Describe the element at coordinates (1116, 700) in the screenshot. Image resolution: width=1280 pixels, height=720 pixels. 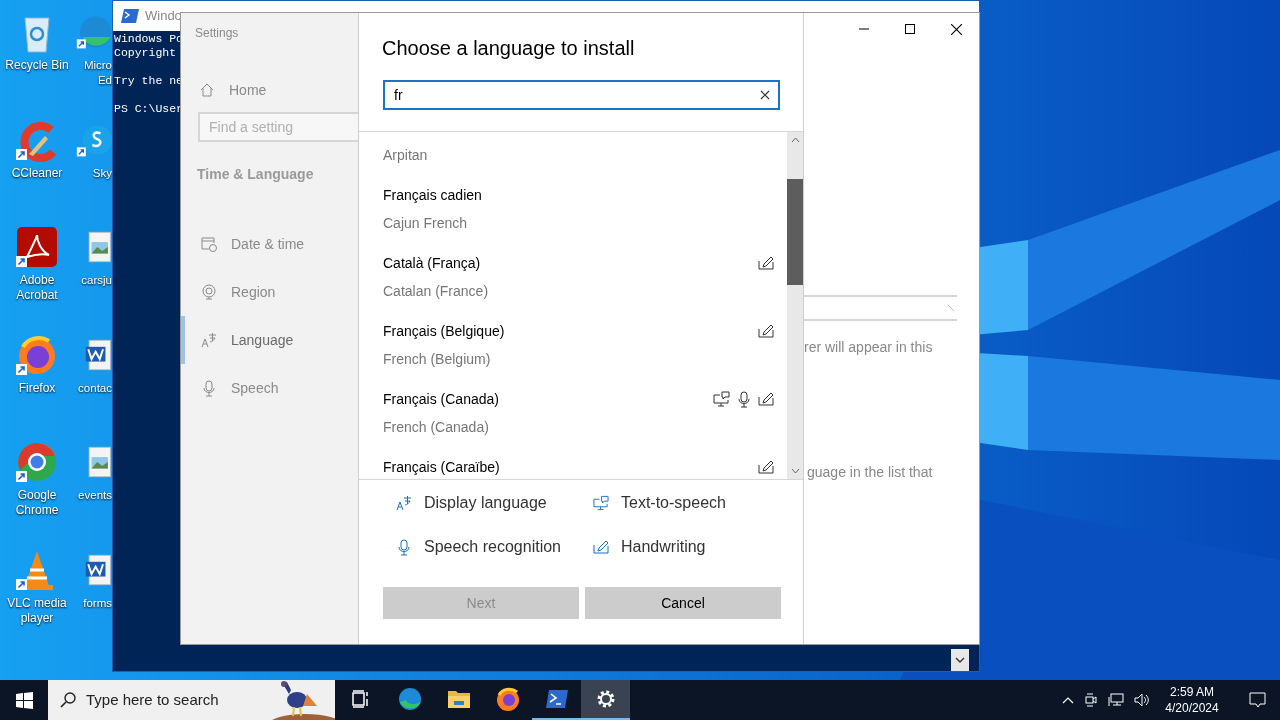
I see `network-icon` at that location.